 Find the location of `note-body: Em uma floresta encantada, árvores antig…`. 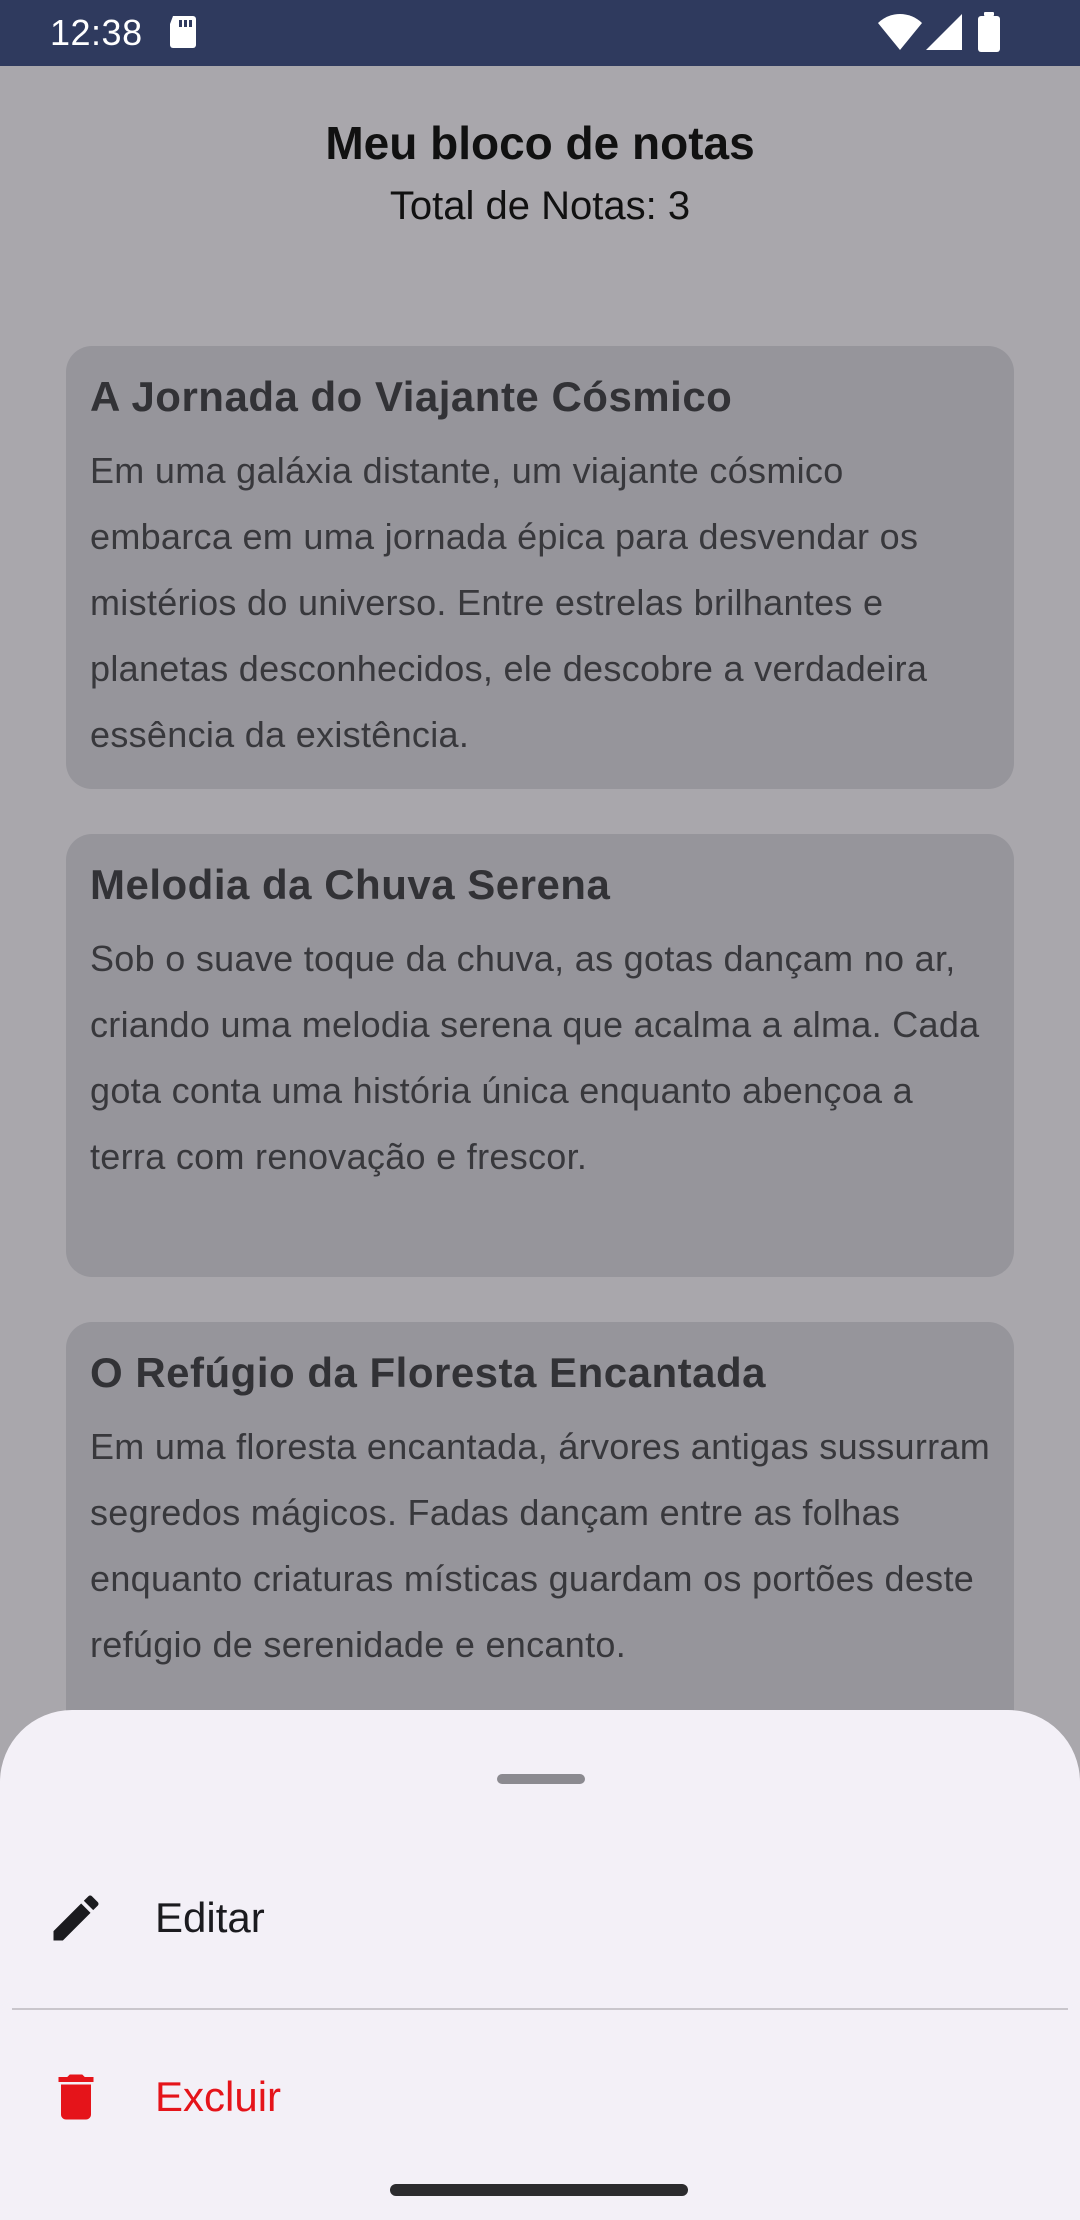

note-body: Em uma floresta encantada, árvores antig… is located at coordinates (540, 1545).